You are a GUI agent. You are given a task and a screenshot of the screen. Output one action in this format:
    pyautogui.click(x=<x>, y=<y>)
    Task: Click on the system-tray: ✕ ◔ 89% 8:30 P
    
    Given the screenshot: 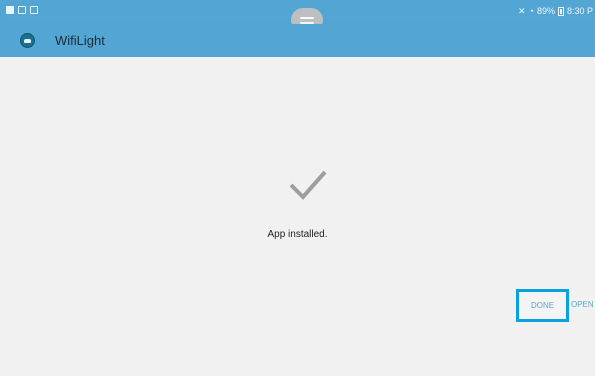 What is the action you would take?
    pyautogui.click(x=555, y=11)
    